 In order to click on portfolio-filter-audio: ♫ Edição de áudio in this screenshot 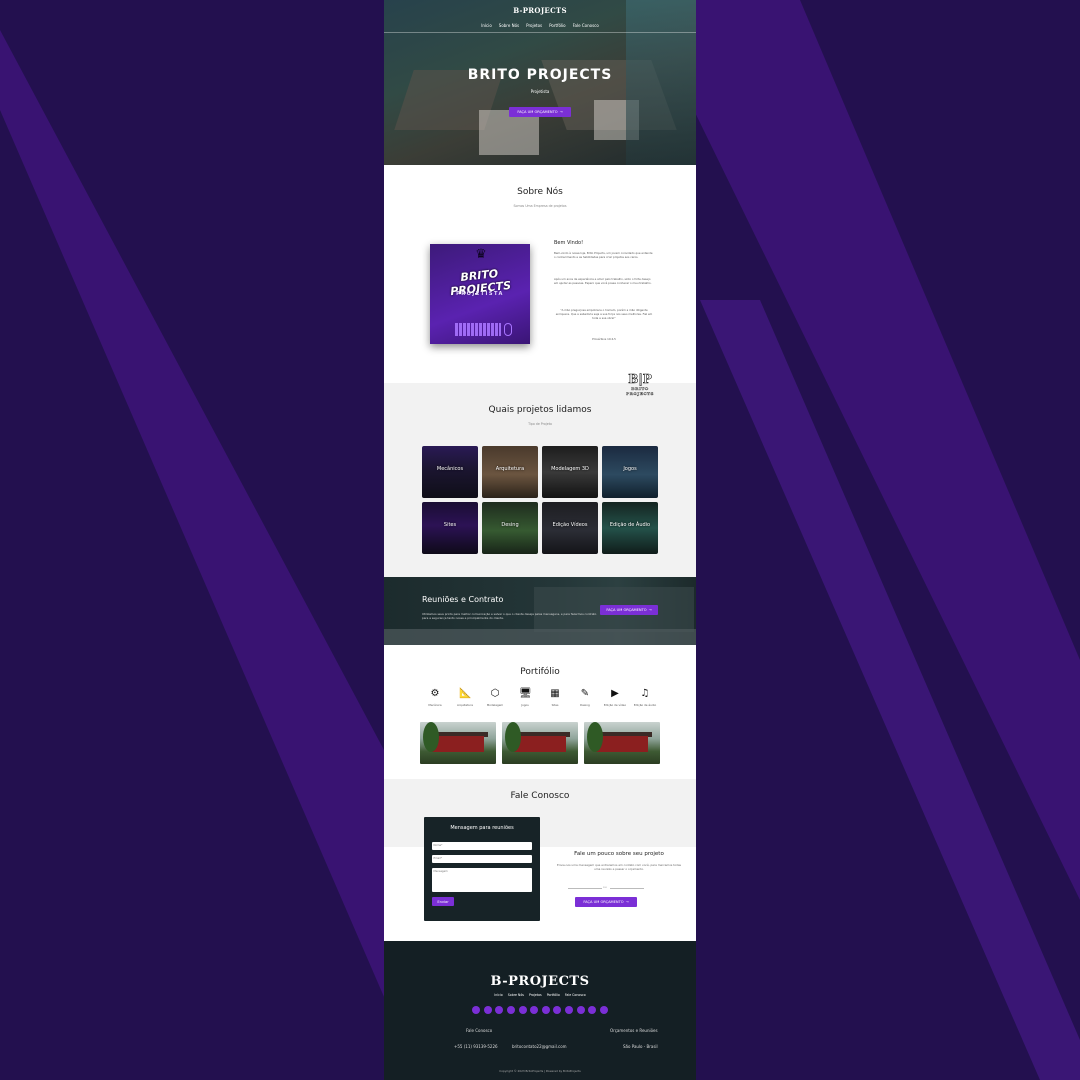, I will do `click(645, 697)`.